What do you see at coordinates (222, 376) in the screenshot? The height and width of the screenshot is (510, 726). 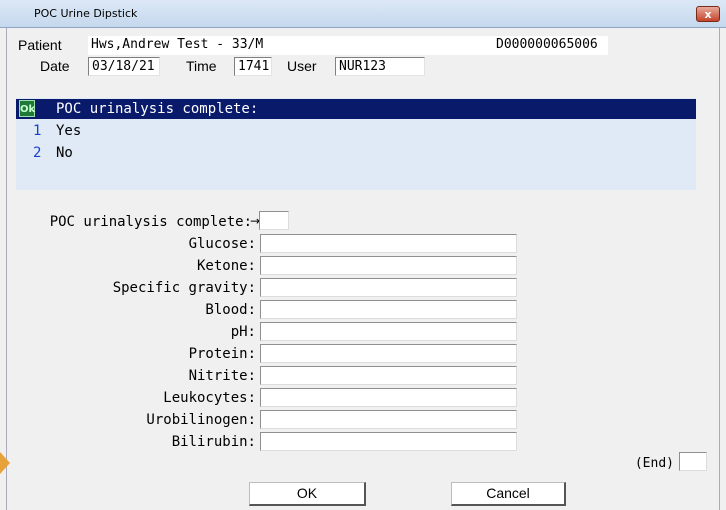 I see `nitrite-label: Nitrite:` at bounding box center [222, 376].